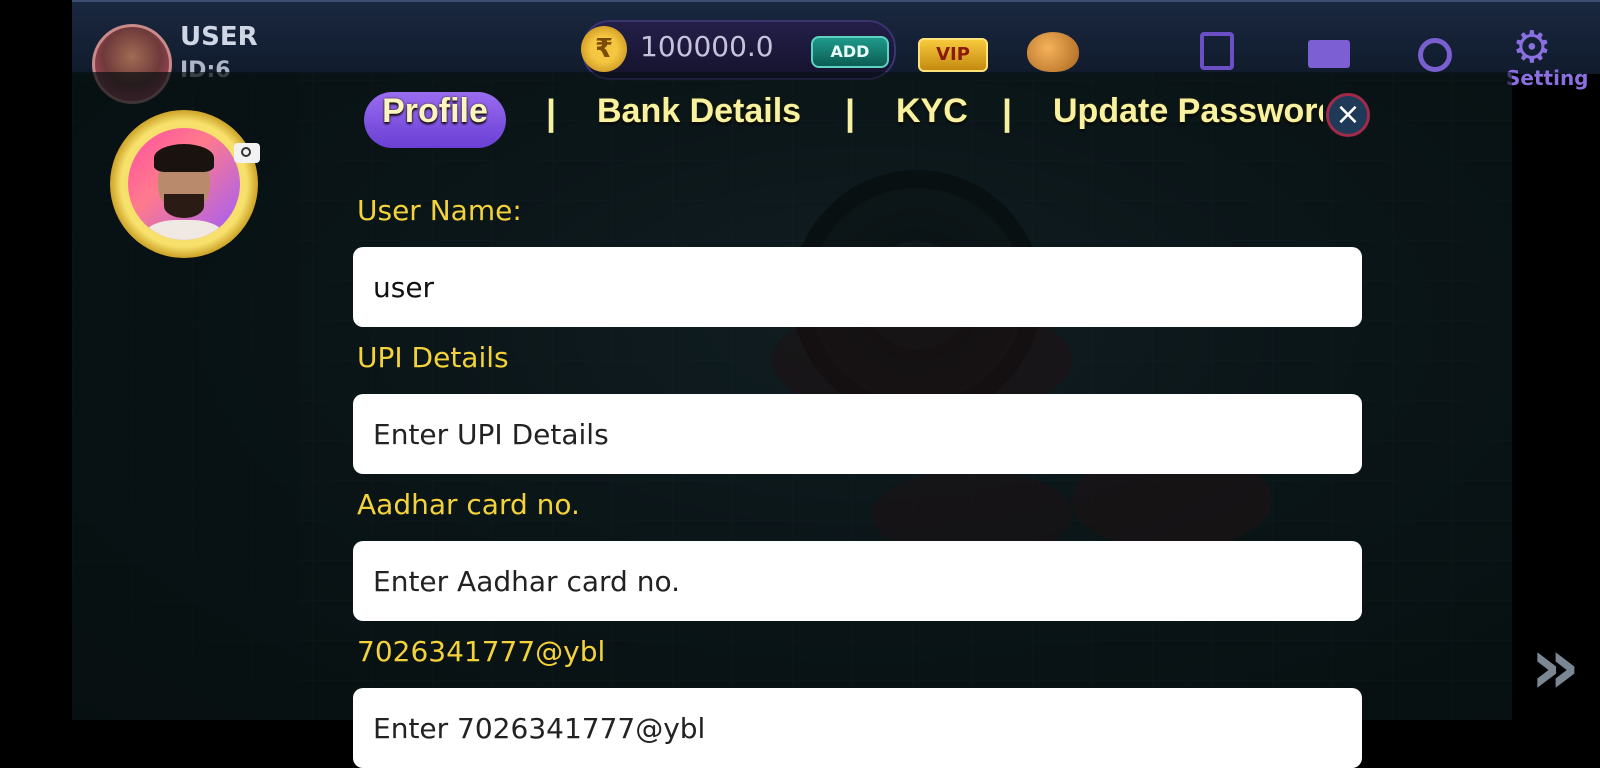 This screenshot has height=768, width=1600. Describe the element at coordinates (857, 581) in the screenshot. I see `aadhar-input` at that location.